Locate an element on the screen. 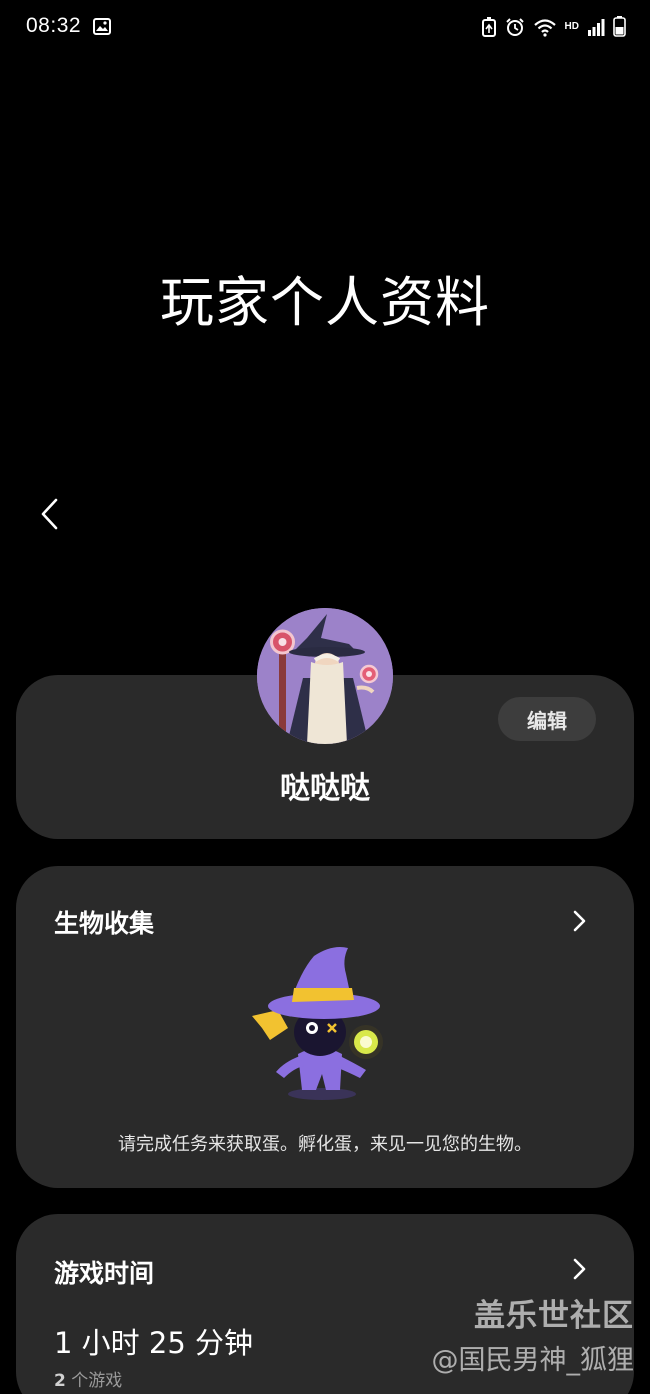 The image size is (650, 1394). playtime-title: 游戏时间 is located at coordinates (104, 1273).